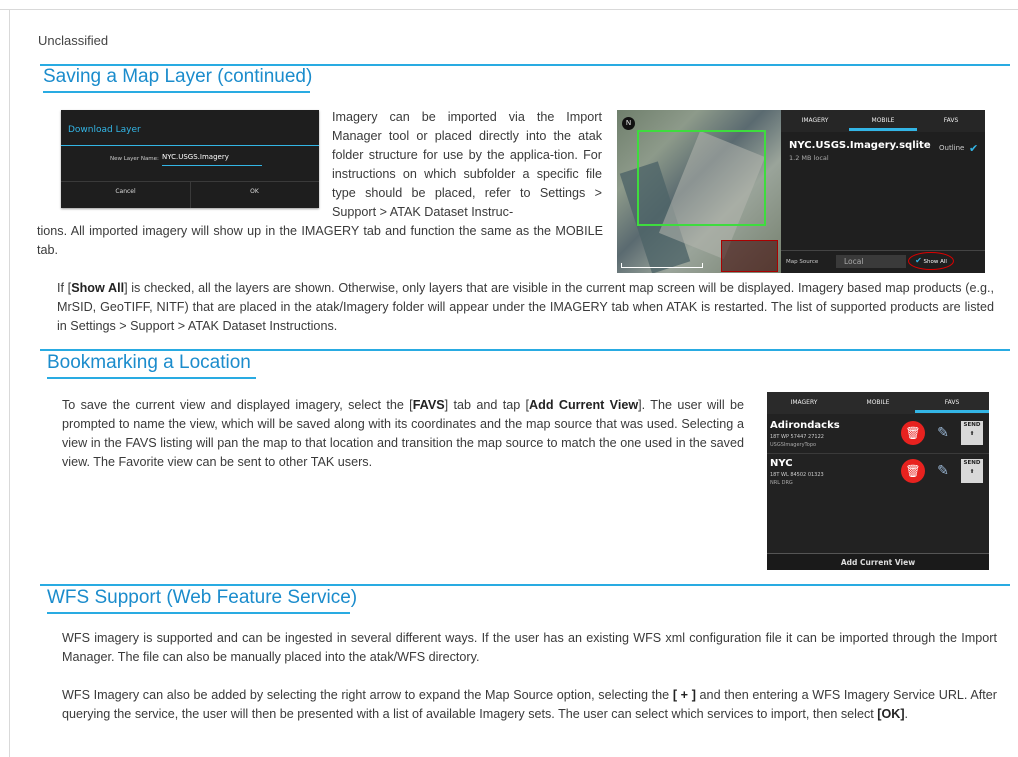 This screenshot has width=1018, height=757. What do you see at coordinates (802, 262) in the screenshot?
I see `map-source-label: Map Source` at bounding box center [802, 262].